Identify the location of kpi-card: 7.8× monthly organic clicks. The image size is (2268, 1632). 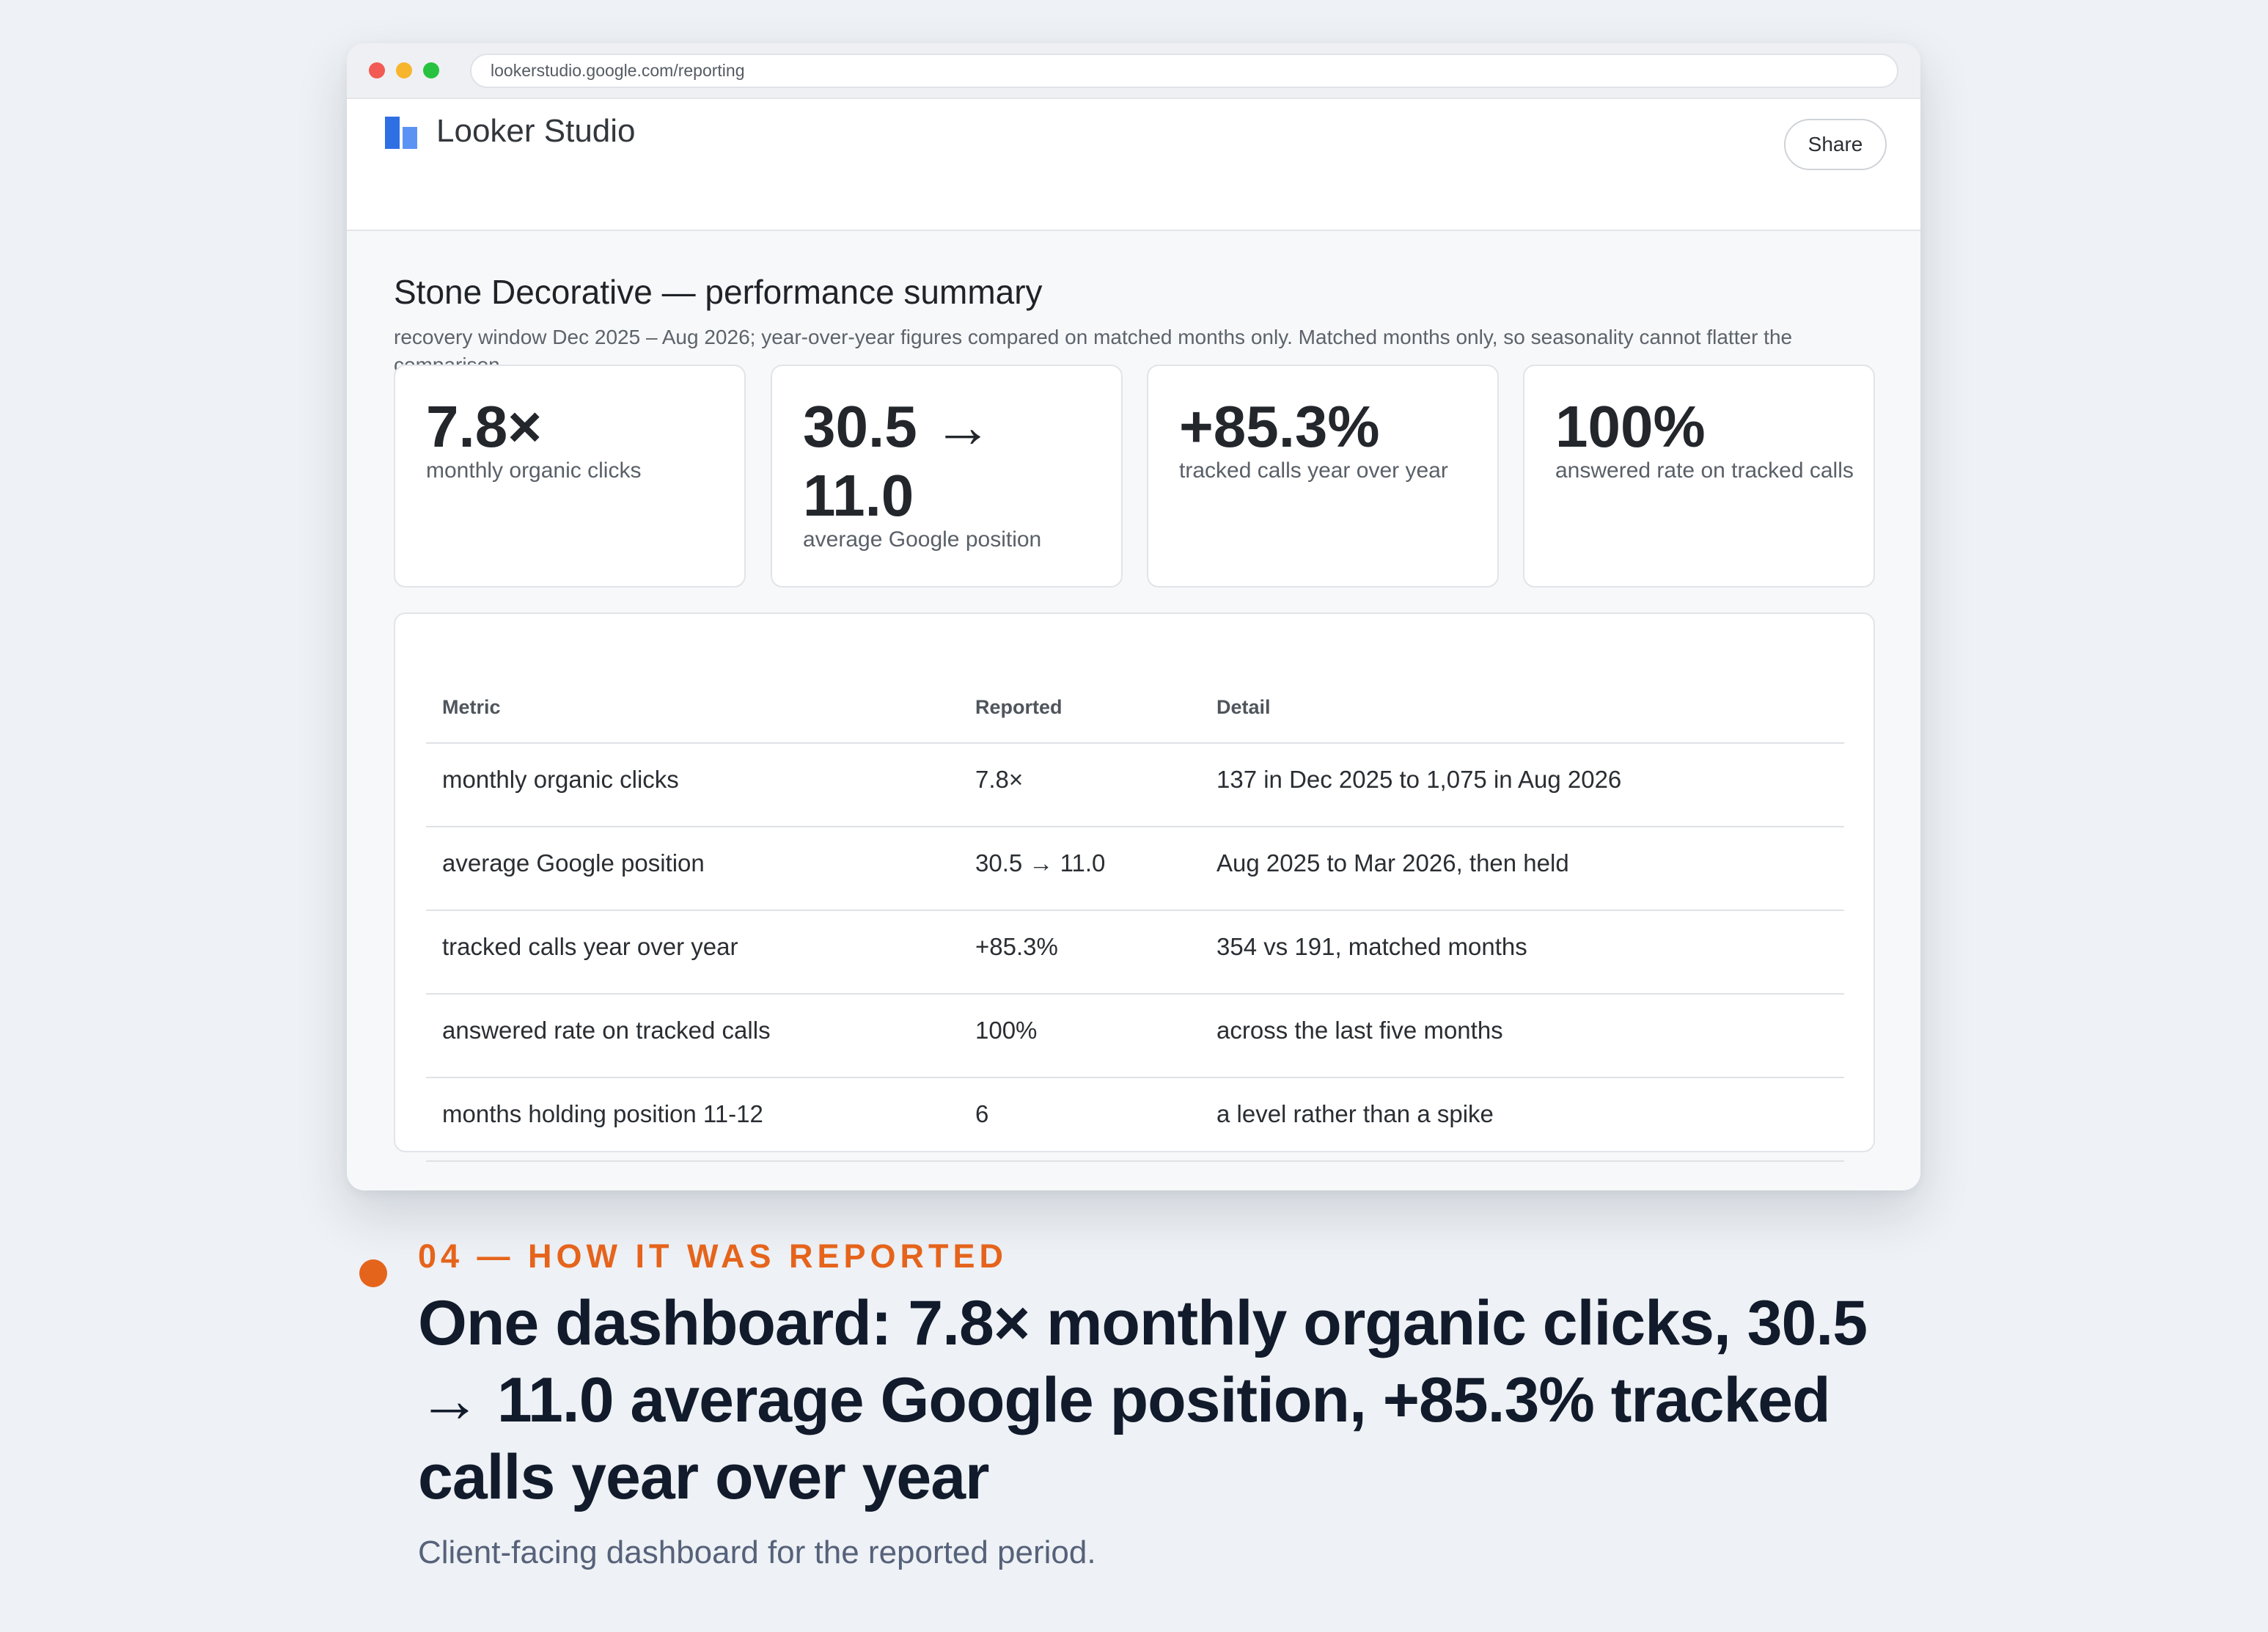
(570, 476).